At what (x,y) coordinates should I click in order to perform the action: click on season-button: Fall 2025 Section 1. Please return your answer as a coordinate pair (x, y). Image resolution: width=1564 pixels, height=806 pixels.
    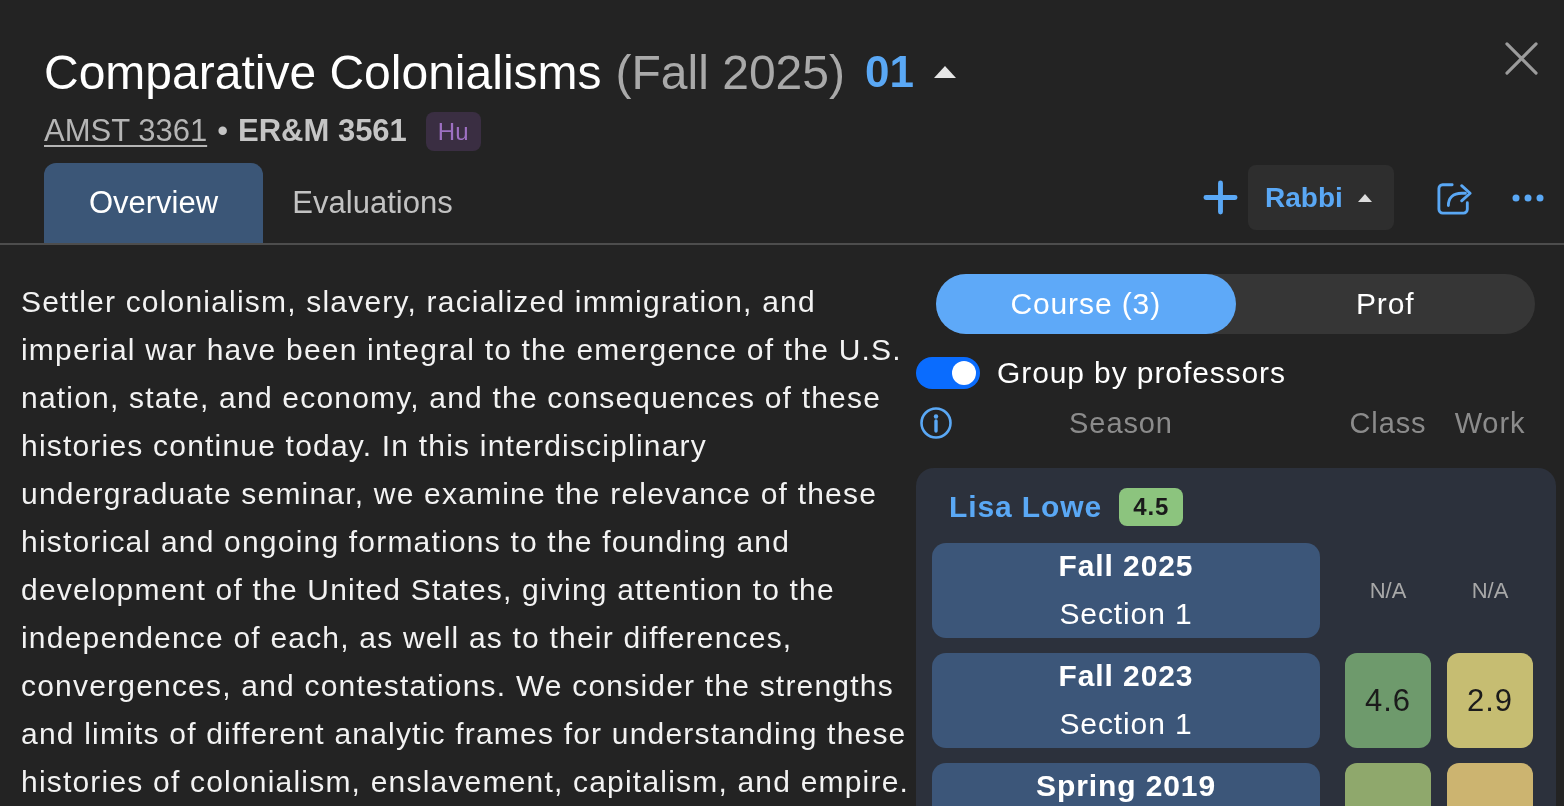
    Looking at the image, I should click on (1126, 590).